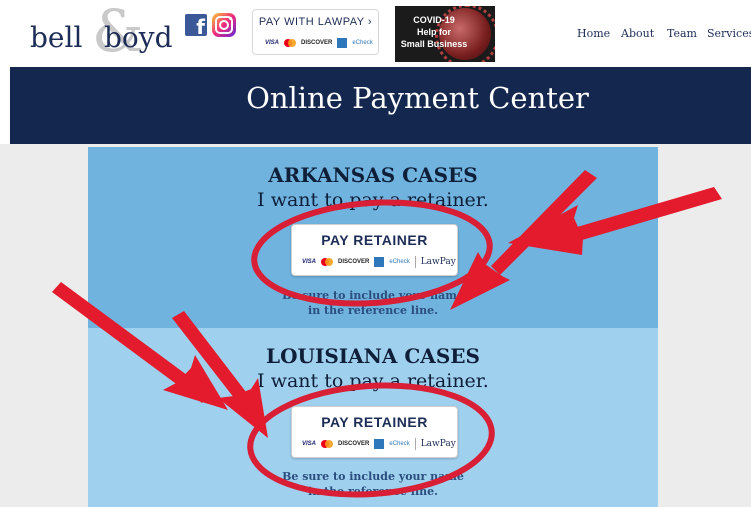  What do you see at coordinates (315, 22) in the screenshot?
I see `lawpay-button-label: PAY WITH LAWPAY ›` at bounding box center [315, 22].